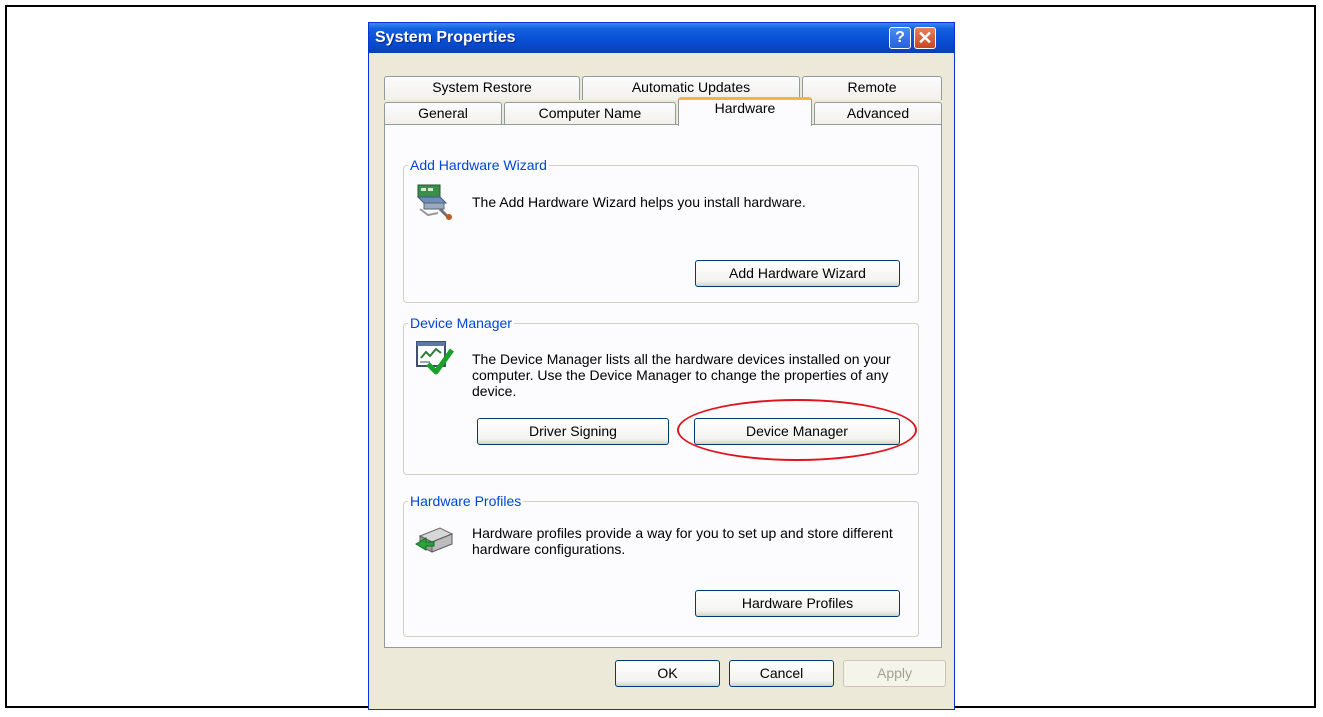 This screenshot has height=717, width=1323. I want to click on hardware-profiles-button: Hardware Profiles, so click(797, 603).